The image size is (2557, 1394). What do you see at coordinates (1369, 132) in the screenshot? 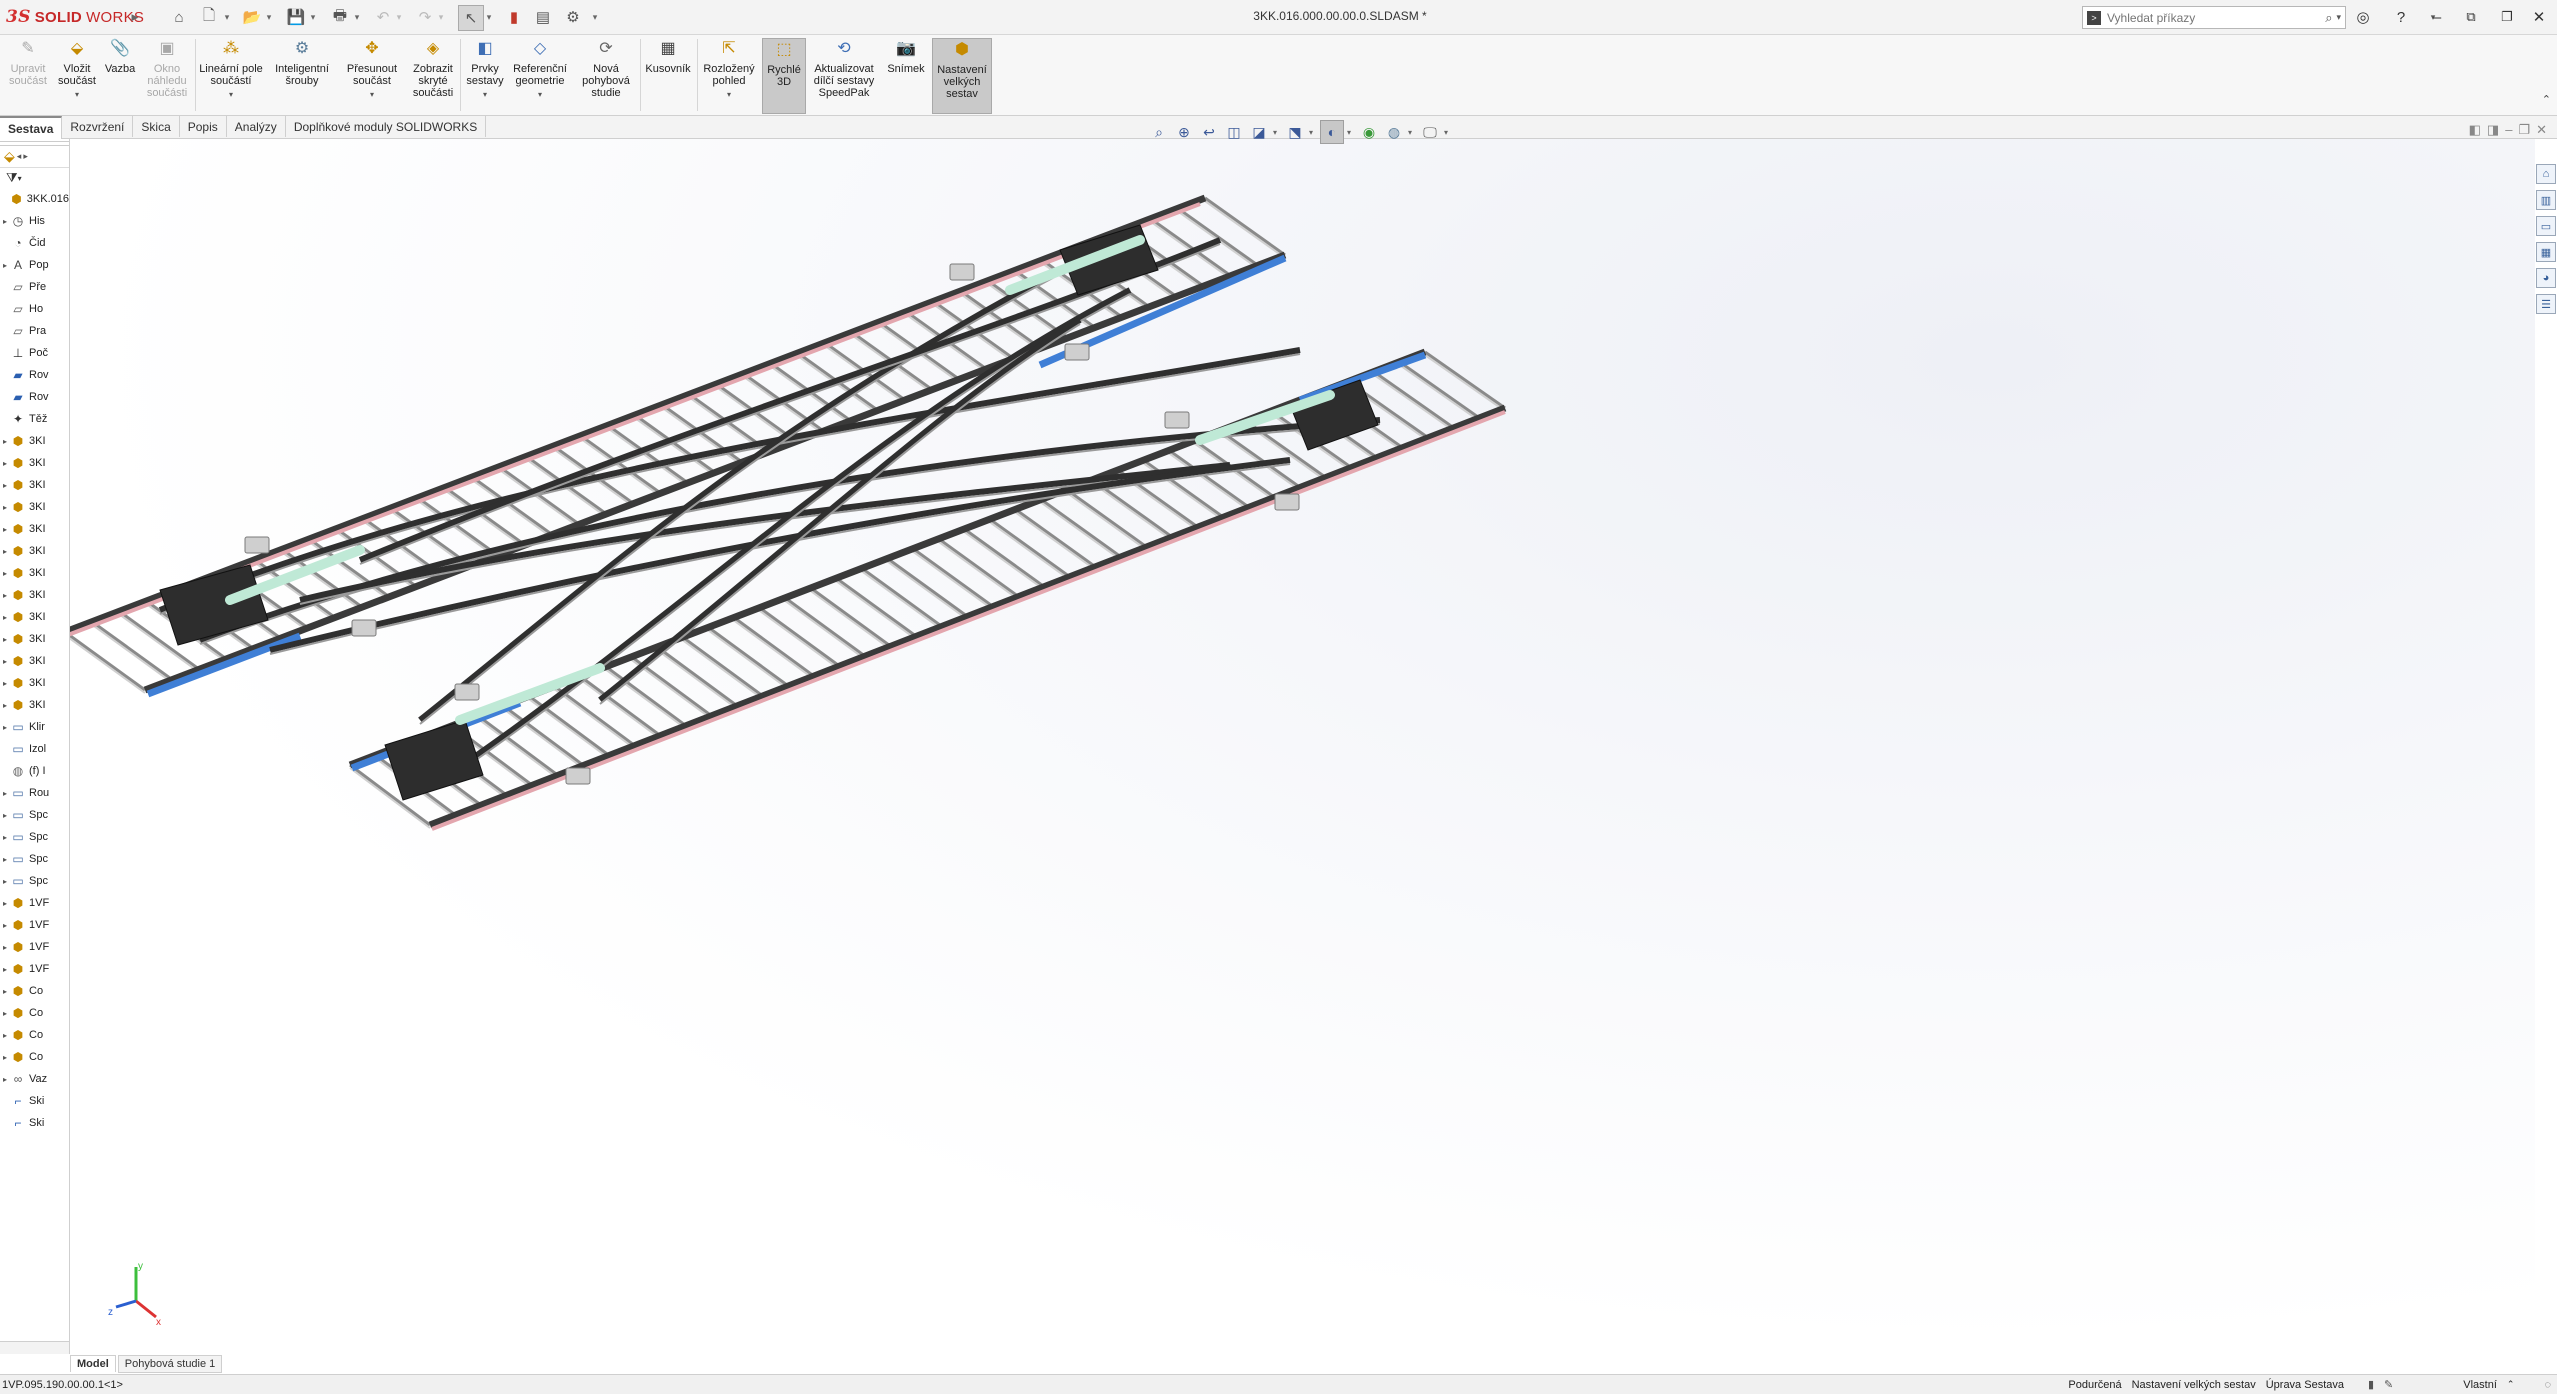
I see `edit-appearance-icon: ◉` at bounding box center [1369, 132].